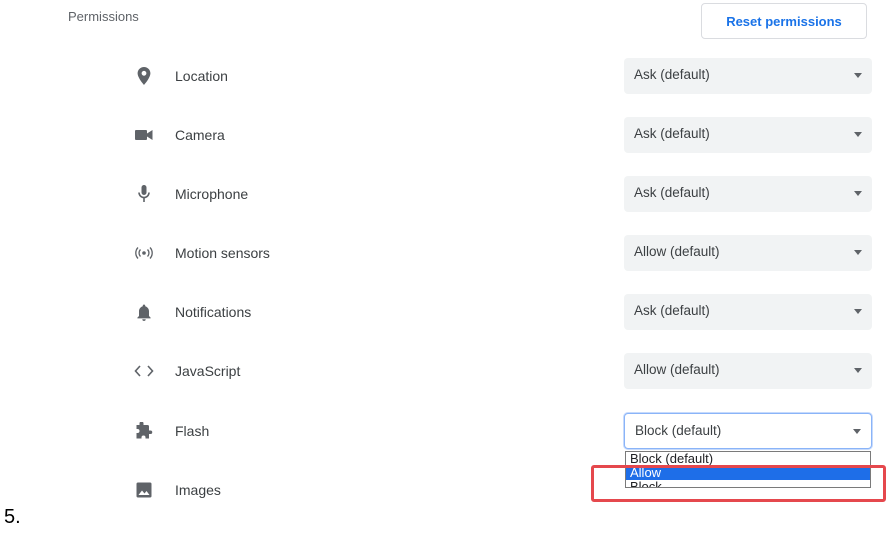  What do you see at coordinates (144, 431) in the screenshot?
I see `puzzle-piece-icon` at bounding box center [144, 431].